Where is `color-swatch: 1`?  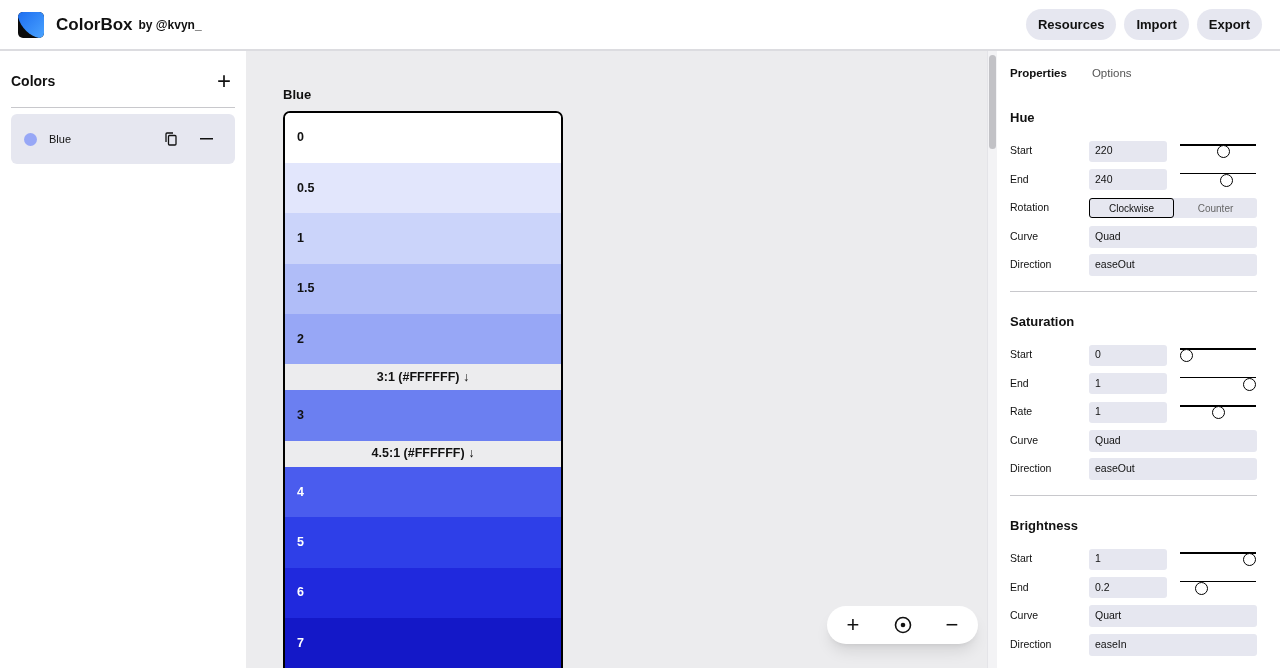
color-swatch: 1 is located at coordinates (423, 238).